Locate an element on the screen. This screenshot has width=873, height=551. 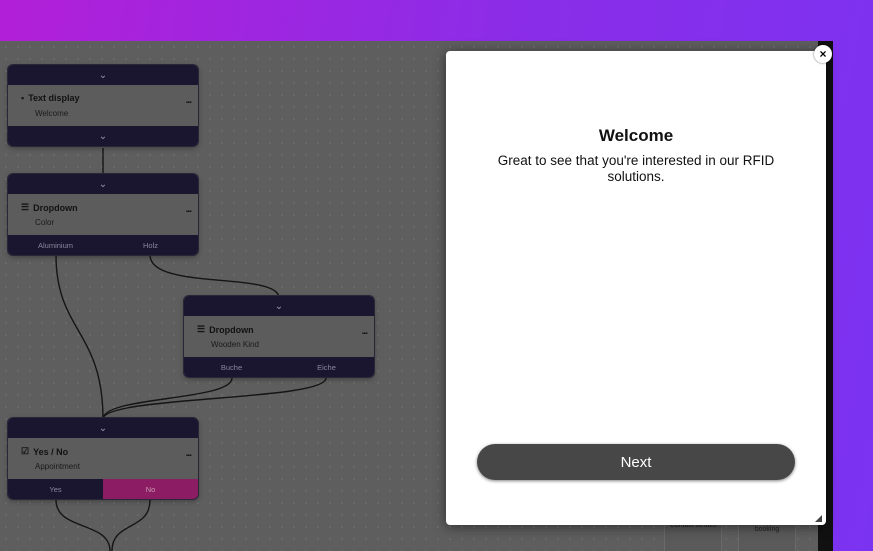
node-subtitle: Appointment is located at coordinates (57, 466).